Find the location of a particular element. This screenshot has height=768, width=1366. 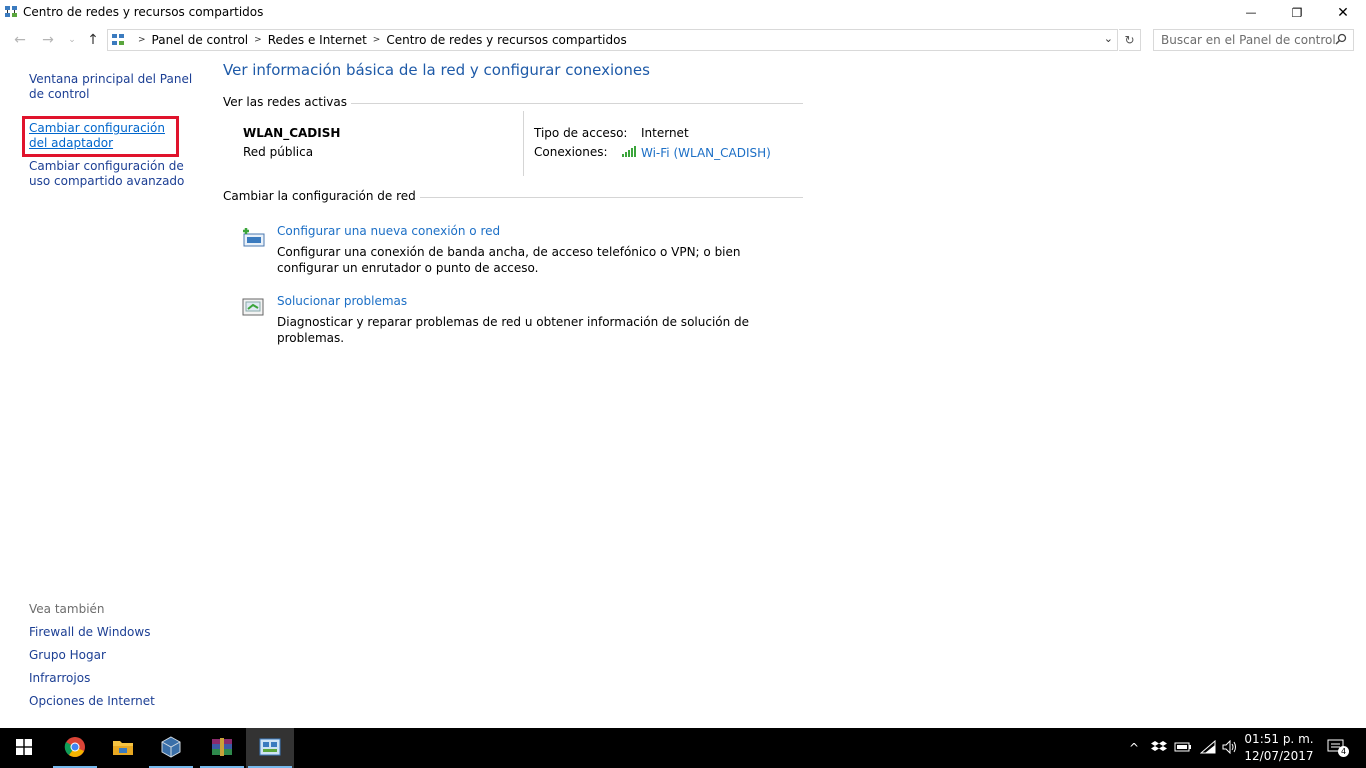

search-icon is located at coordinates (1341, 40).